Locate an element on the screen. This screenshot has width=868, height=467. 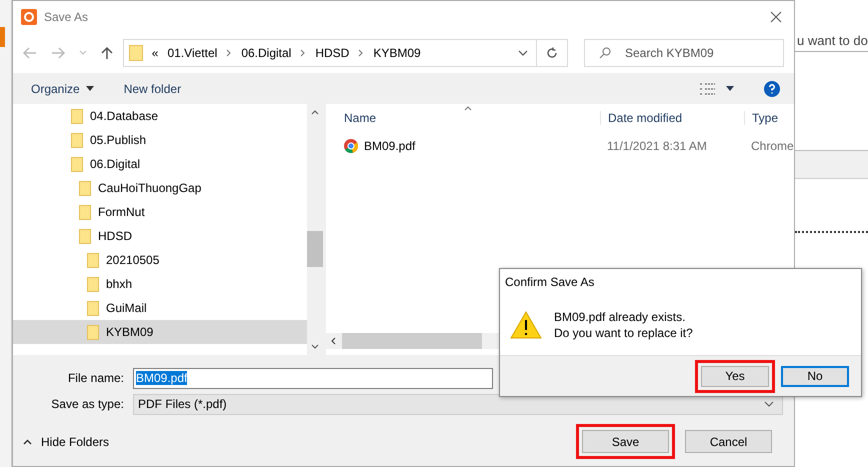
column-header: Name is located at coordinates (463, 118).